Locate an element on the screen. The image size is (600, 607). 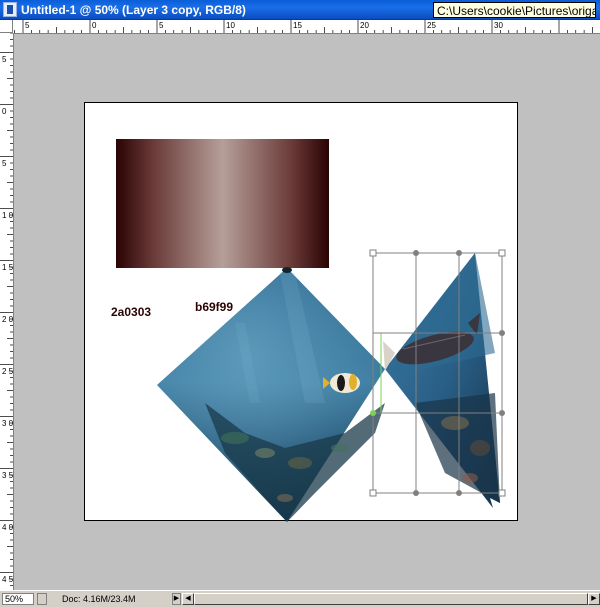
vertical-ruler-ticks: 5051 01 52 02 53 03 54 04 55 0 is located at coordinates (6, 309).